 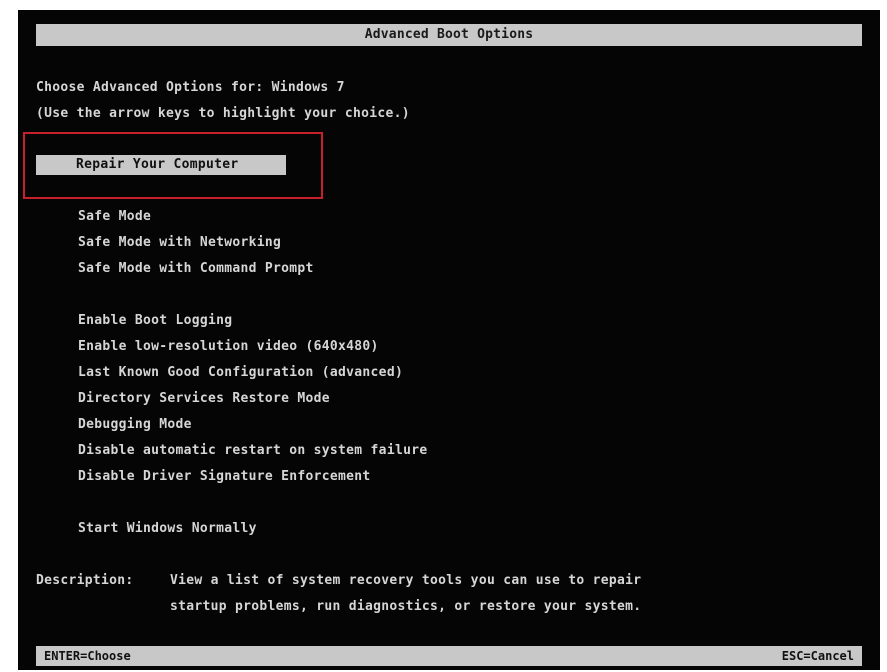 I want to click on menu-item-low-resolution-video: Enable low-resolution video (640x480), so click(x=228, y=347).